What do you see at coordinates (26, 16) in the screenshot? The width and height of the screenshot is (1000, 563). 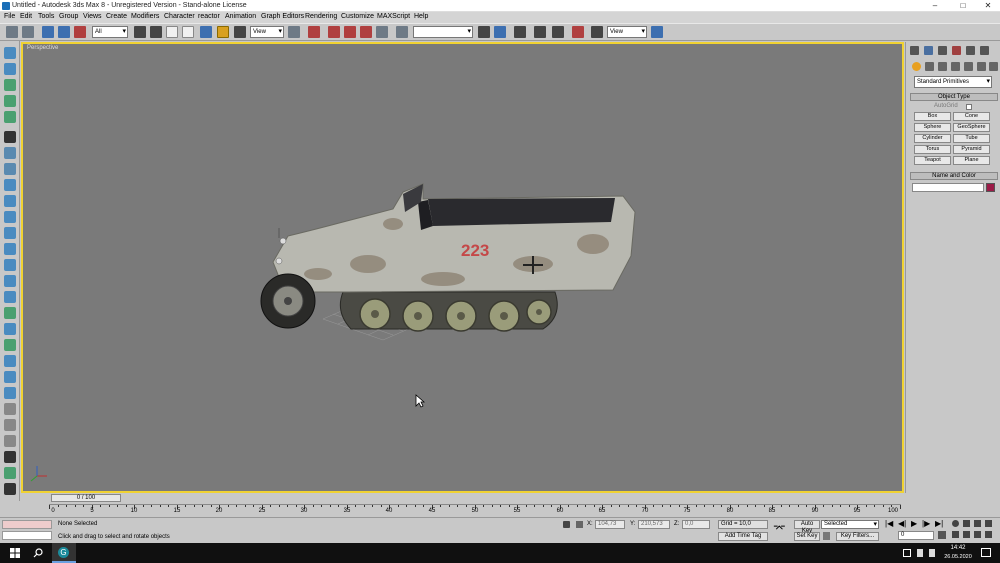 I see `menu-edit: Edit` at bounding box center [26, 16].